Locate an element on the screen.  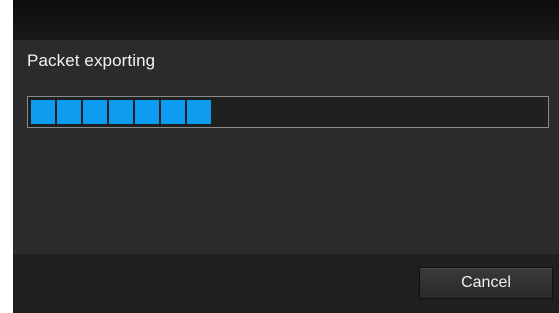
progress-fill is located at coordinates (121, 112).